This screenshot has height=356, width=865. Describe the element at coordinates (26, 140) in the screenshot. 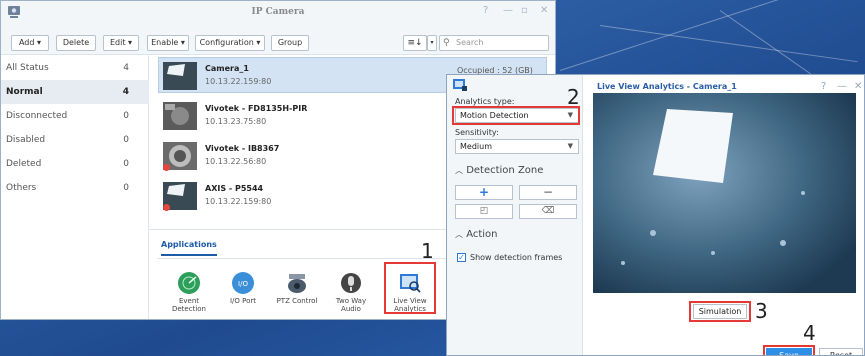

I see `sidebar-item-label: Disabled` at that location.